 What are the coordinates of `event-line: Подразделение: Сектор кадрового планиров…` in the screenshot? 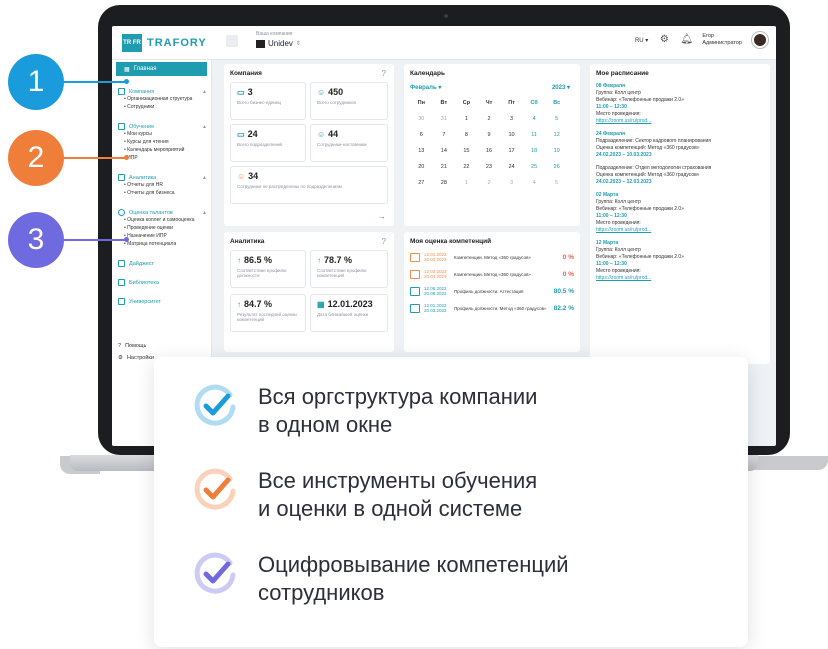 It's located at (654, 141).